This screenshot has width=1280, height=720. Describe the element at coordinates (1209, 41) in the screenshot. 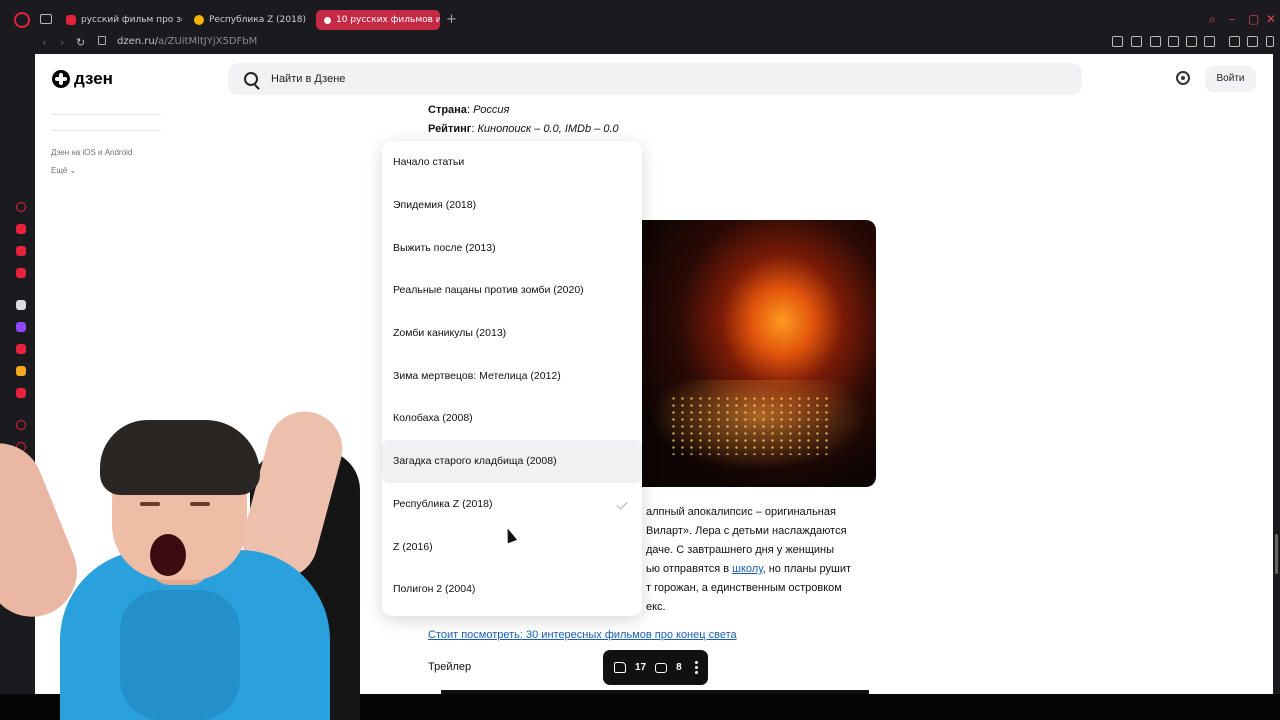

I see `heart-icon` at that location.